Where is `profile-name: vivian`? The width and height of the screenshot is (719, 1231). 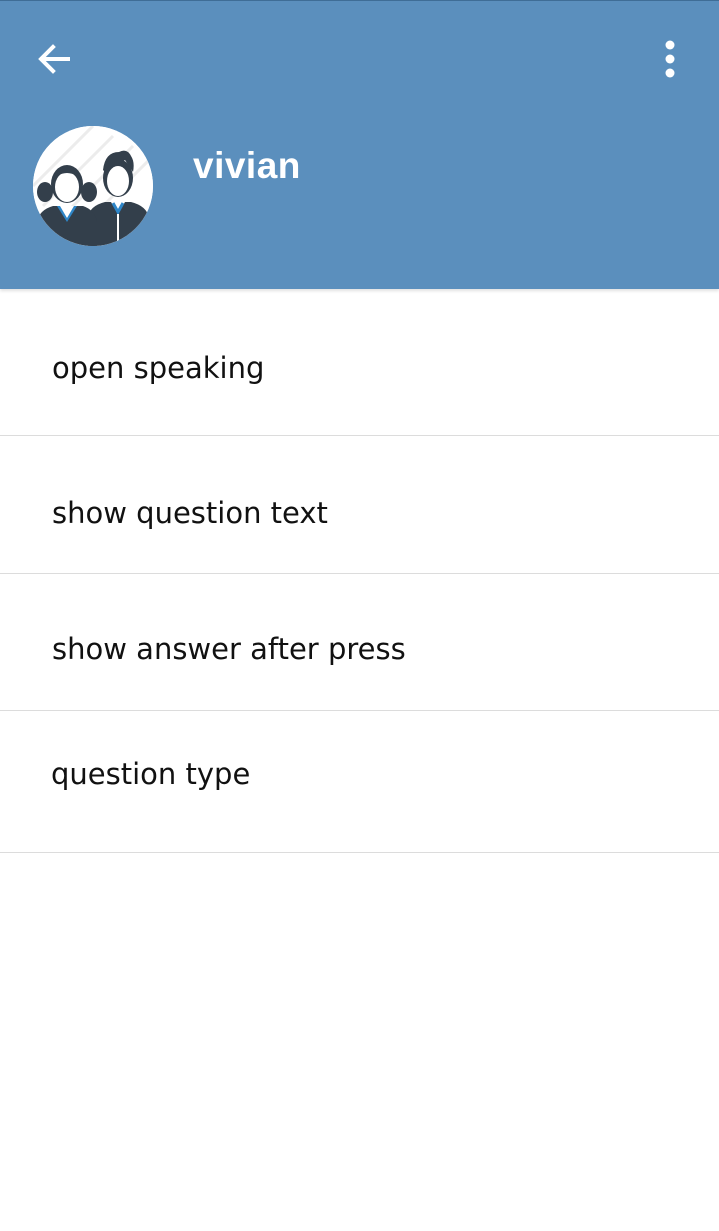 profile-name: vivian is located at coordinates (247, 165).